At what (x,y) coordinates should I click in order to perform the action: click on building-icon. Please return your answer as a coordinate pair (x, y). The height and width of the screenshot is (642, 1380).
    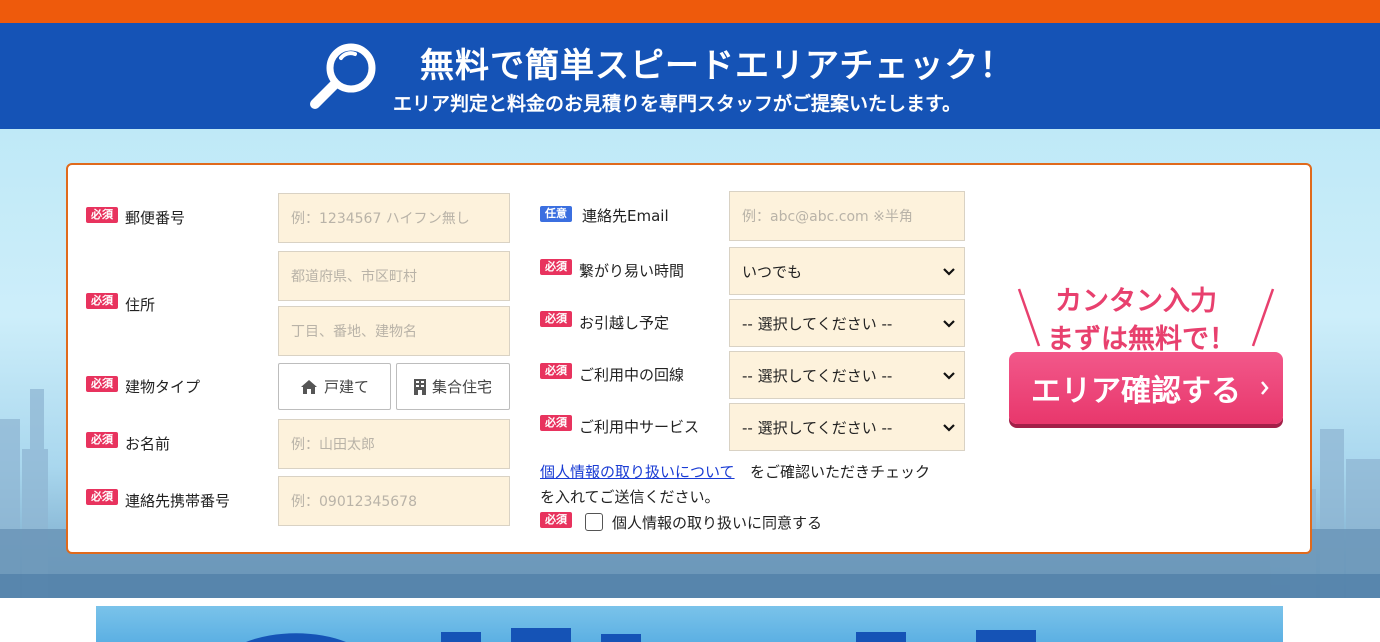
    Looking at the image, I should click on (419, 386).